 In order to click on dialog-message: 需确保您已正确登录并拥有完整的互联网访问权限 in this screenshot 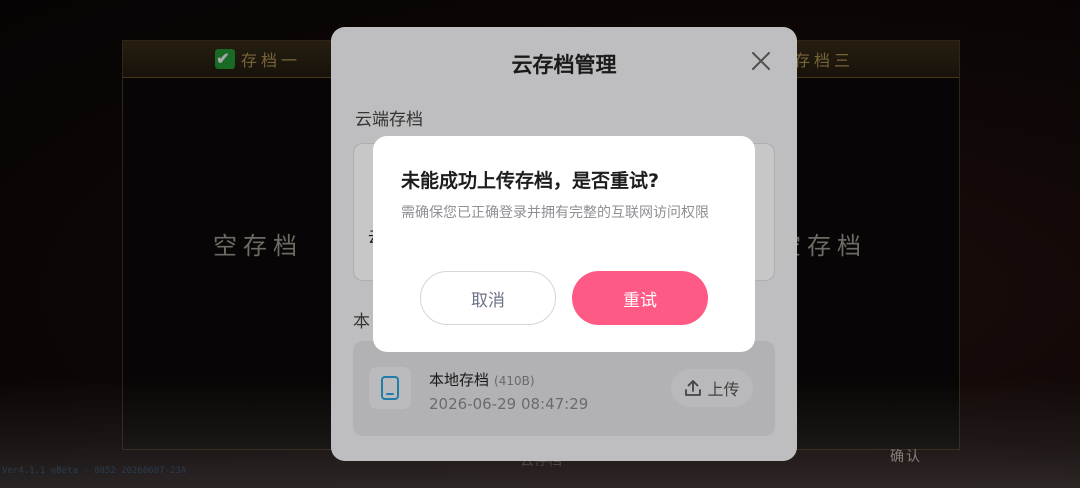, I will do `click(555, 213)`.